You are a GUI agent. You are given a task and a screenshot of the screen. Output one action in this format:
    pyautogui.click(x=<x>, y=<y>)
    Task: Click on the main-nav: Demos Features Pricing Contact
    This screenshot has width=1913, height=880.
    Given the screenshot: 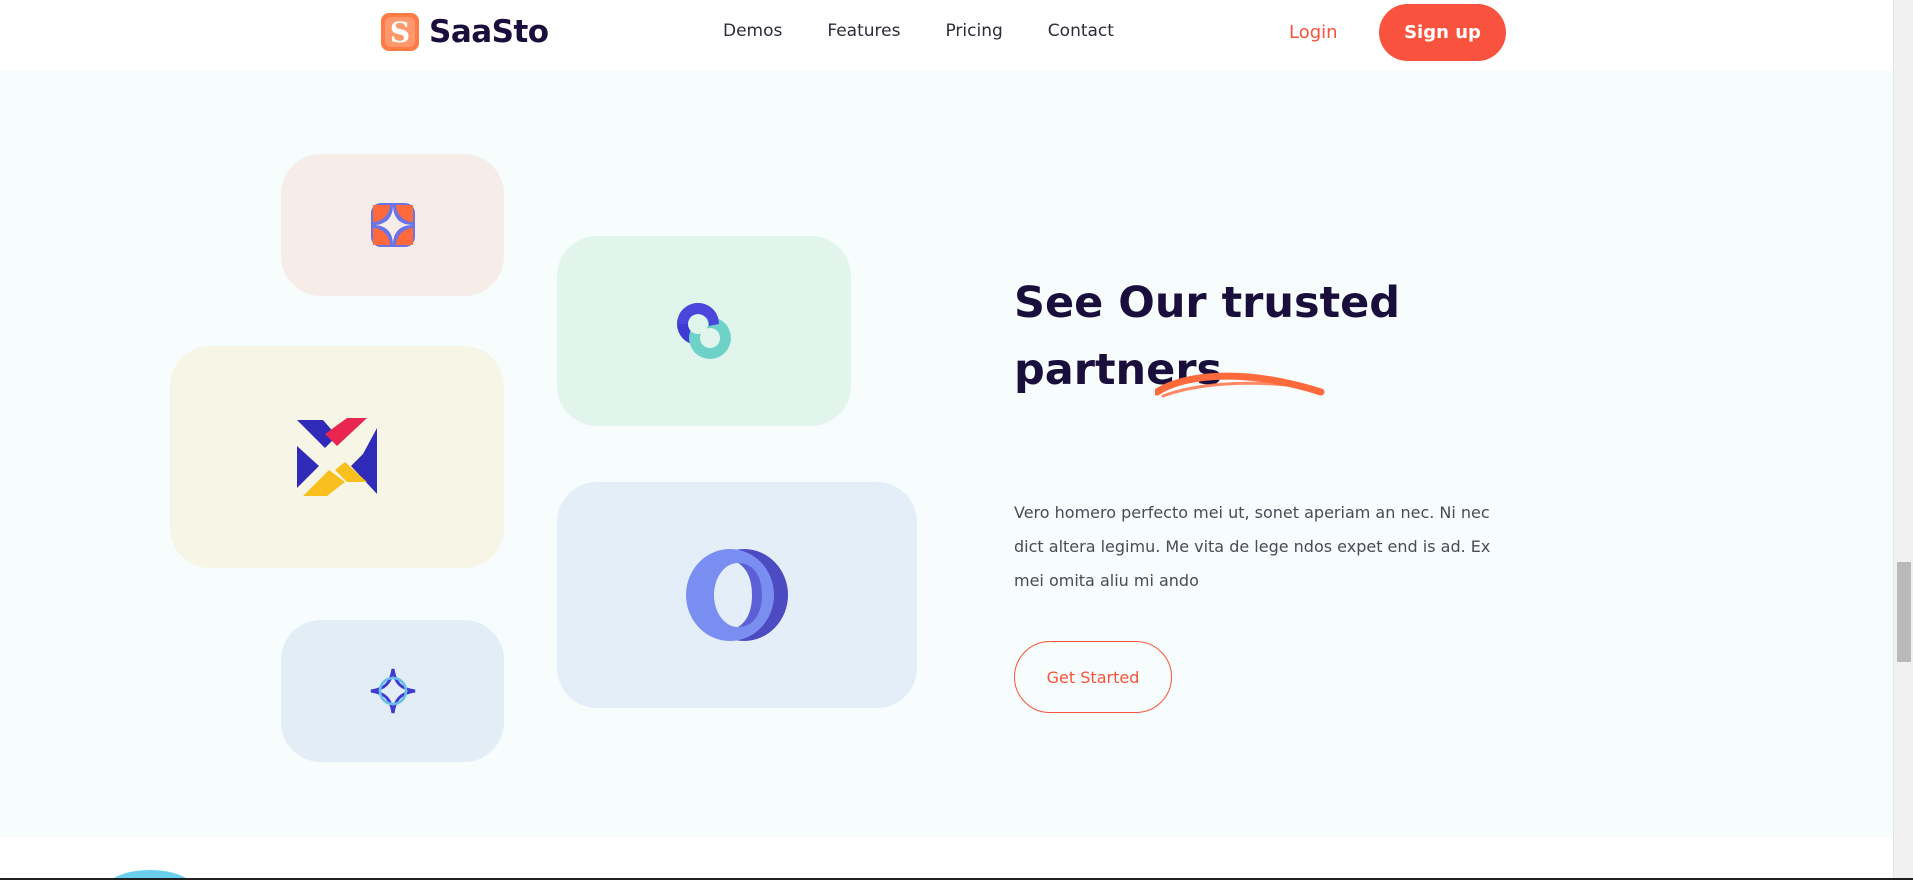 What is the action you would take?
    pyautogui.click(x=918, y=31)
    